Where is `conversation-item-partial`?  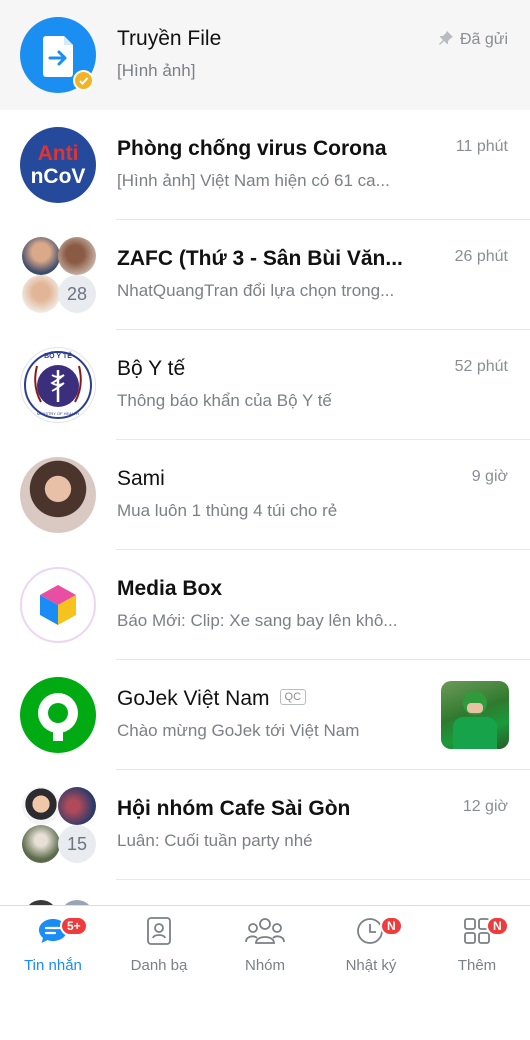 conversation-item-partial is located at coordinates (265, 892).